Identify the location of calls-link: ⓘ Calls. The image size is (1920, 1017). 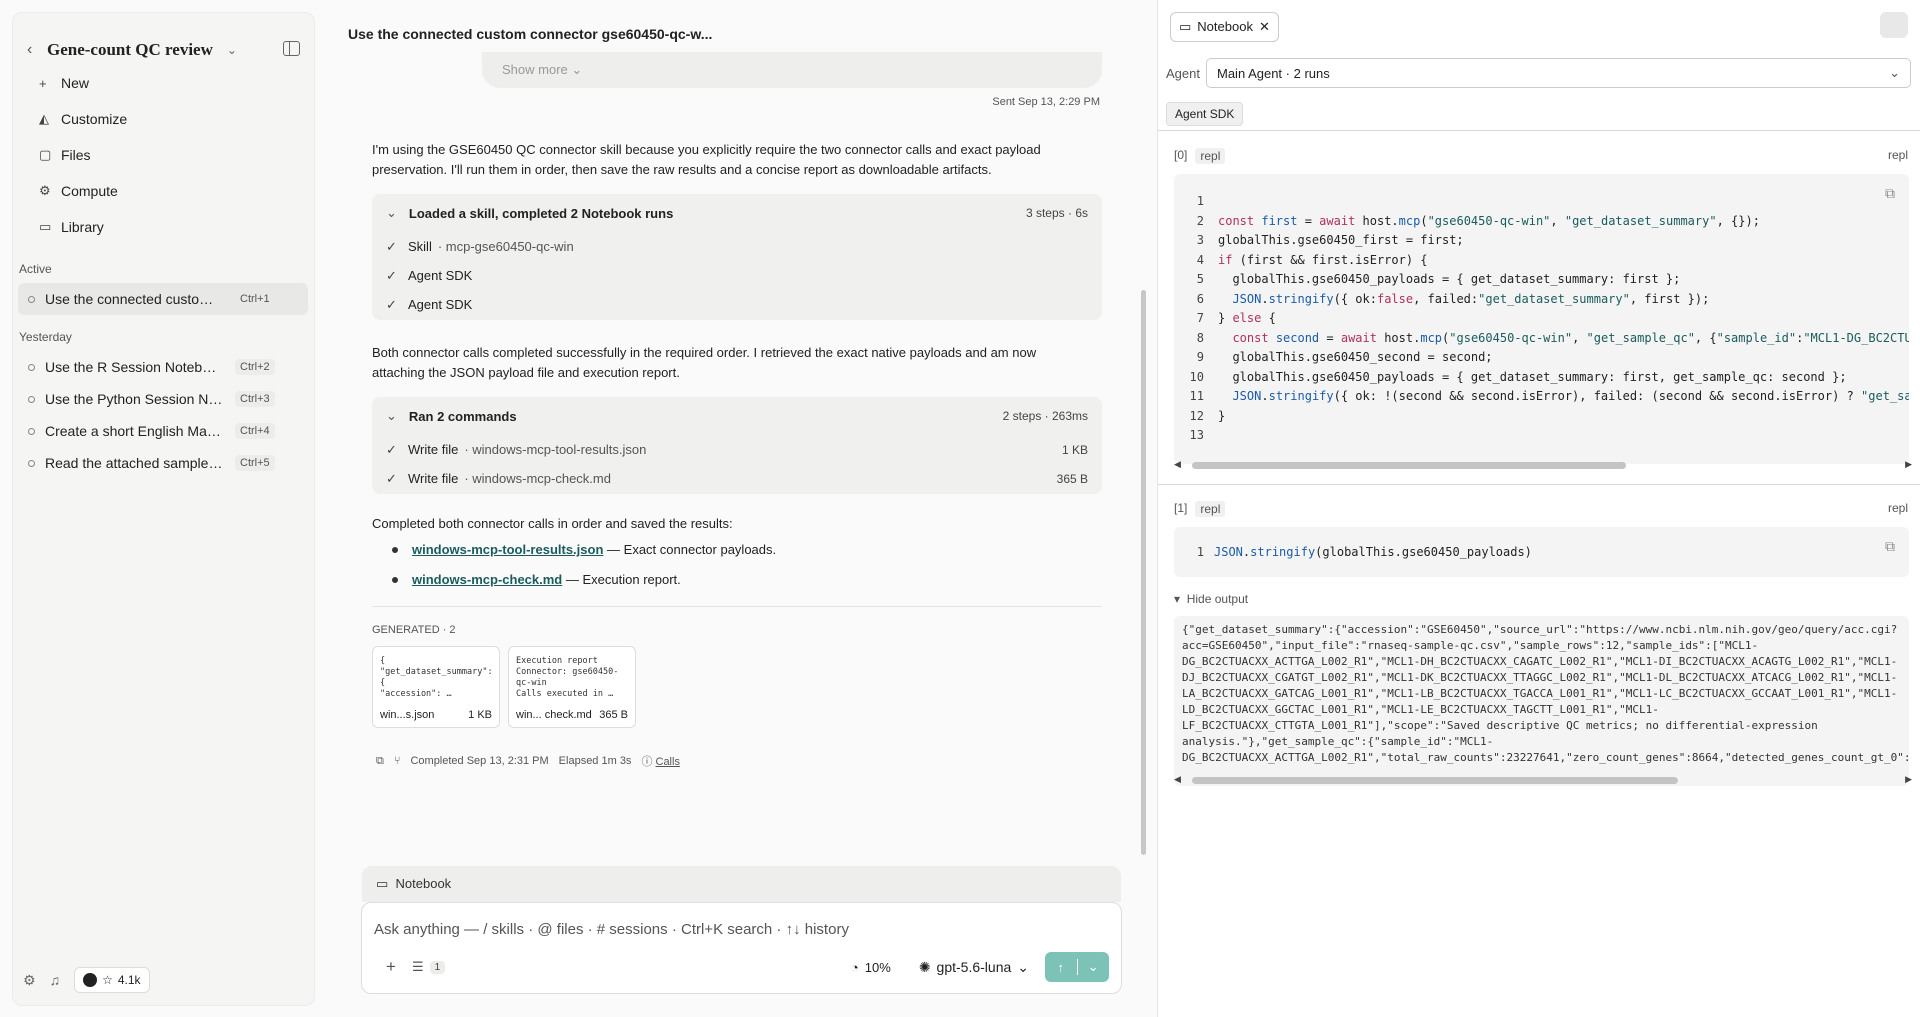
(660, 761).